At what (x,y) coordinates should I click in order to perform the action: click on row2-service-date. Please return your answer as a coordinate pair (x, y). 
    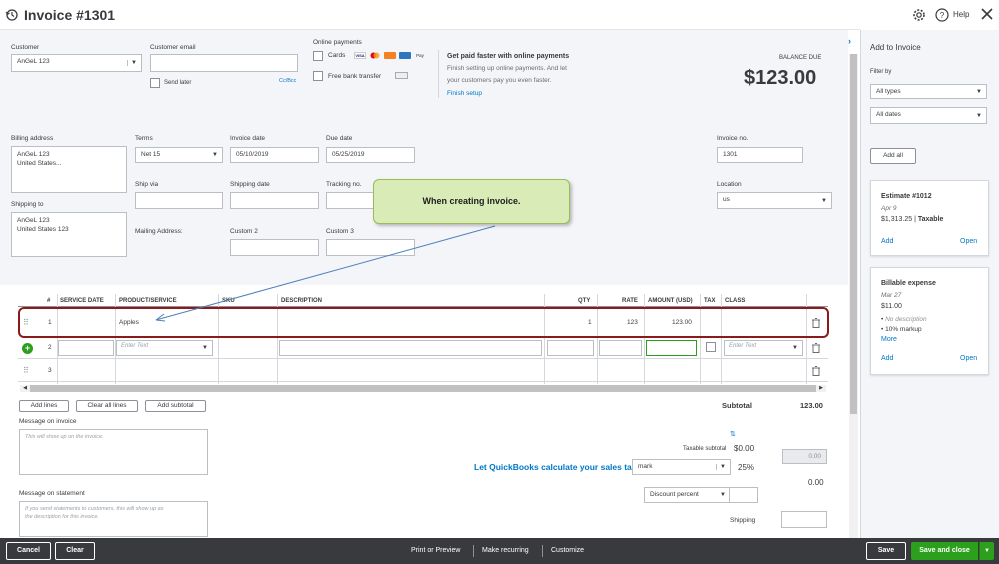
    Looking at the image, I should click on (86, 348).